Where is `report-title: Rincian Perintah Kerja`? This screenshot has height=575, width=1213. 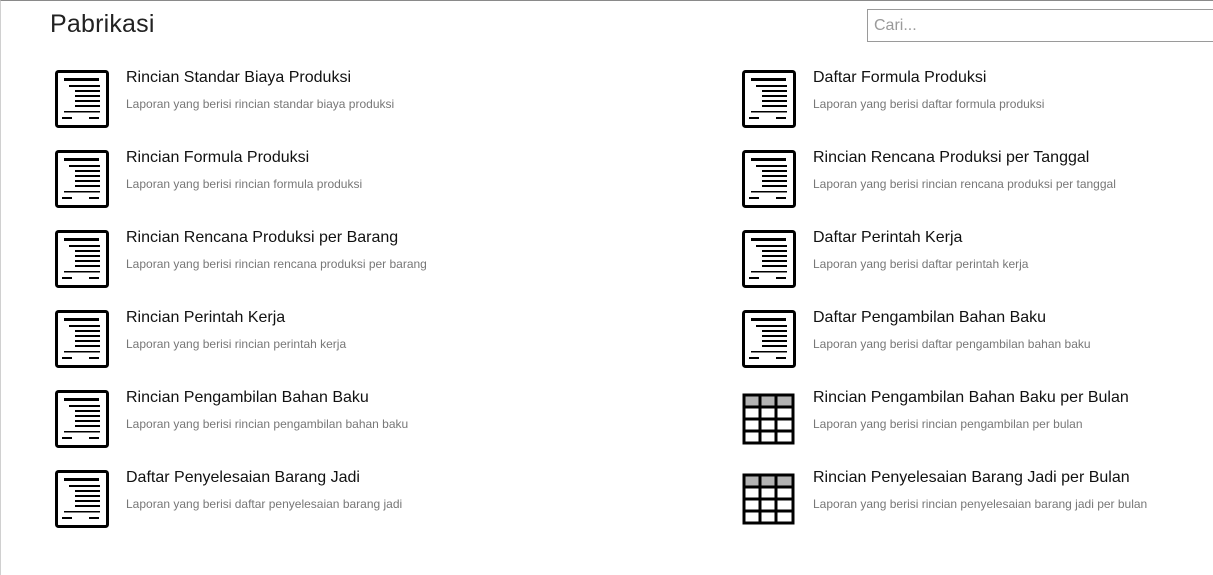 report-title: Rincian Perintah Kerja is located at coordinates (205, 318).